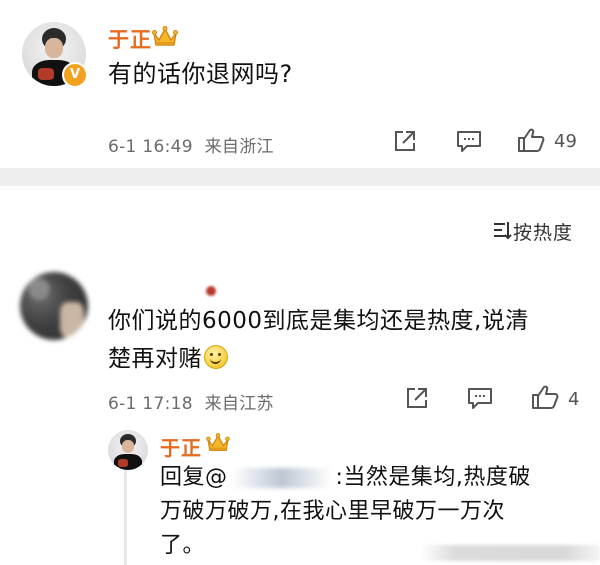 The width and height of the screenshot is (600, 565). Describe the element at coordinates (54, 306) in the screenshot. I see `commenter-avatar` at that location.